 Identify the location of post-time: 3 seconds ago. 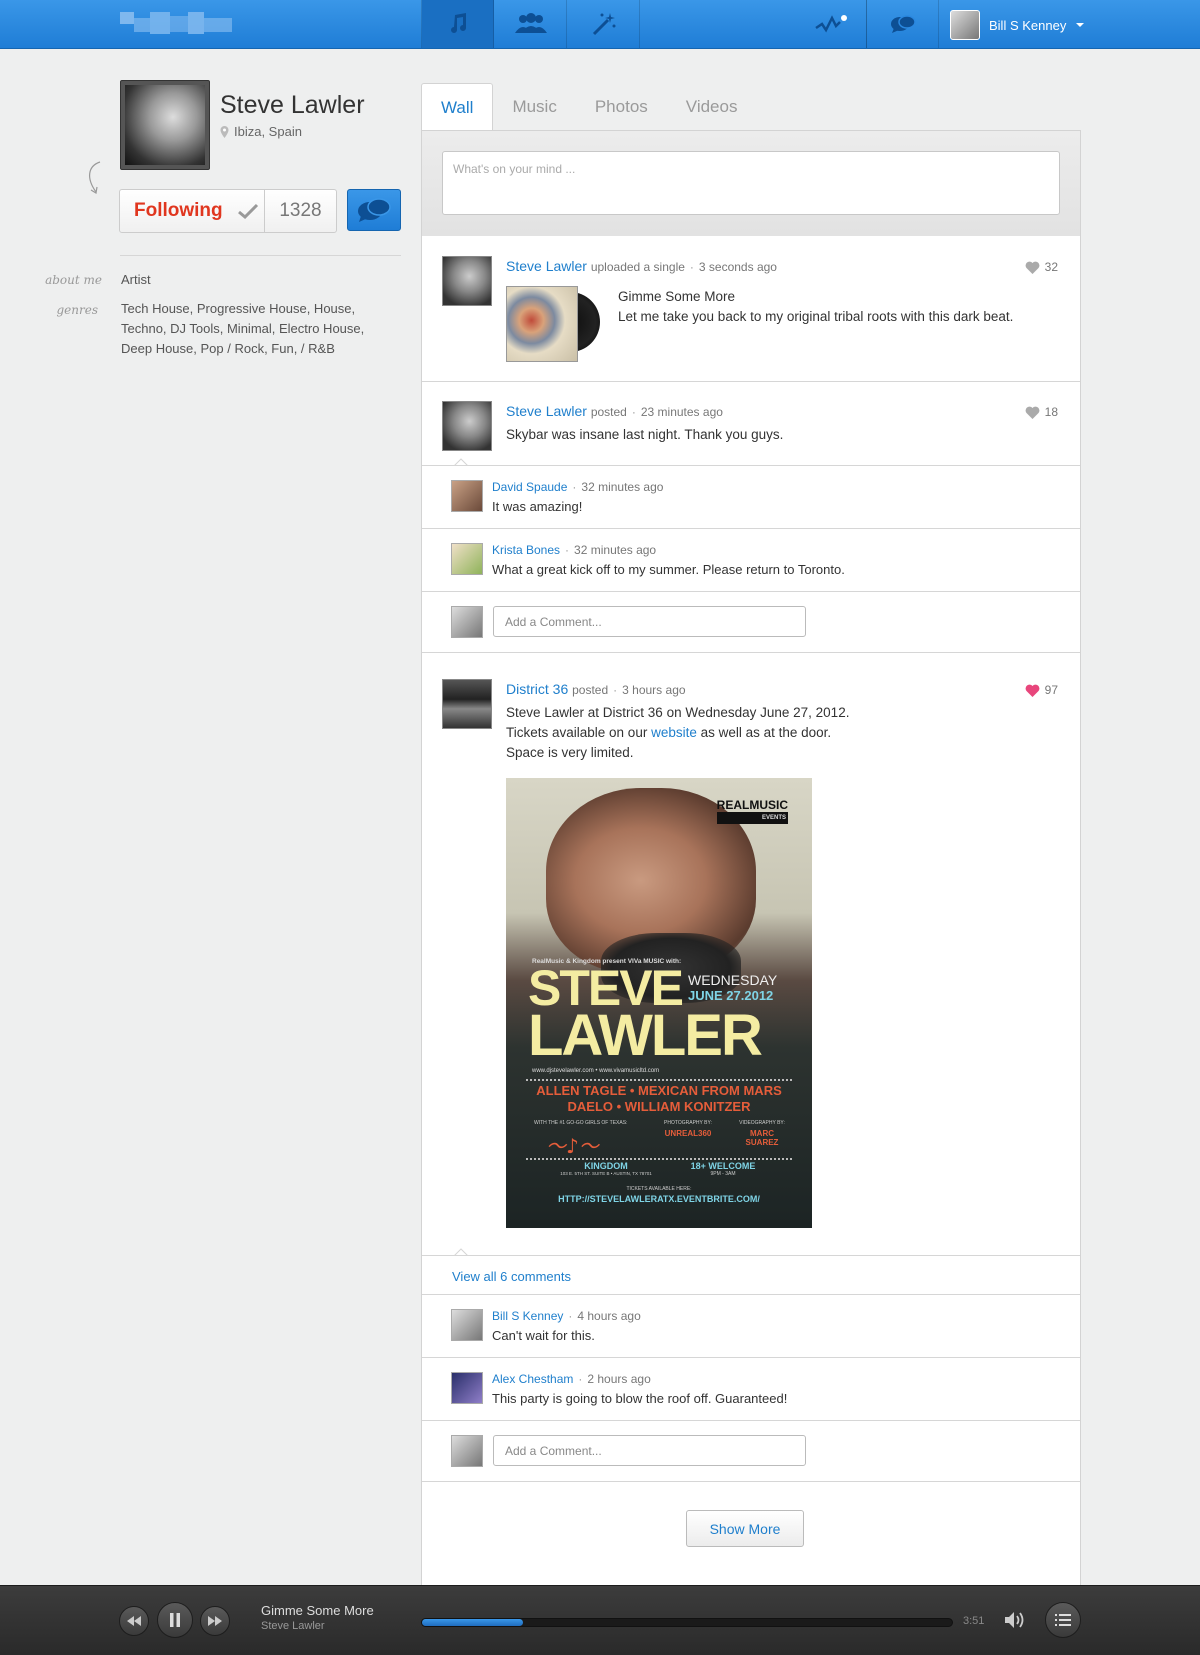
(737, 267).